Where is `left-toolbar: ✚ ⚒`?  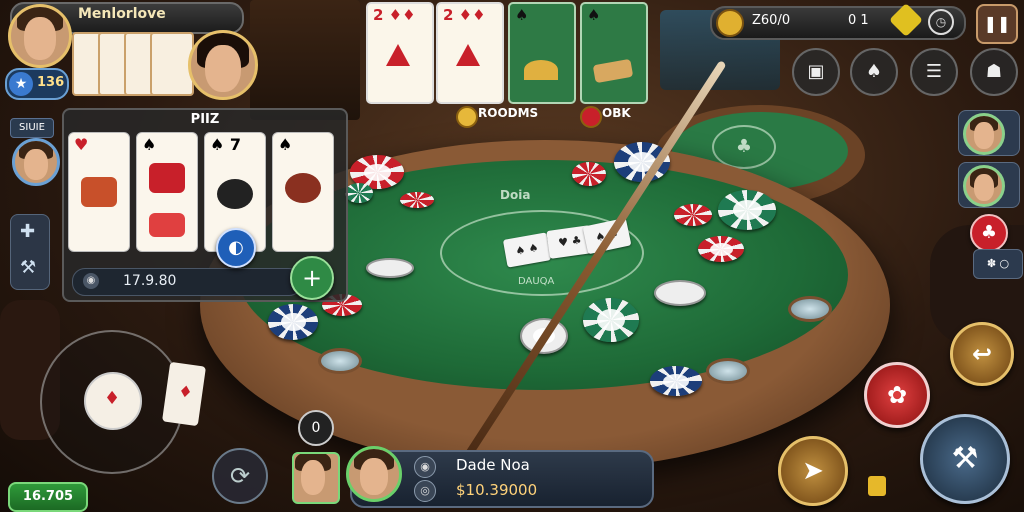 left-toolbar: ✚ ⚒ is located at coordinates (30, 252).